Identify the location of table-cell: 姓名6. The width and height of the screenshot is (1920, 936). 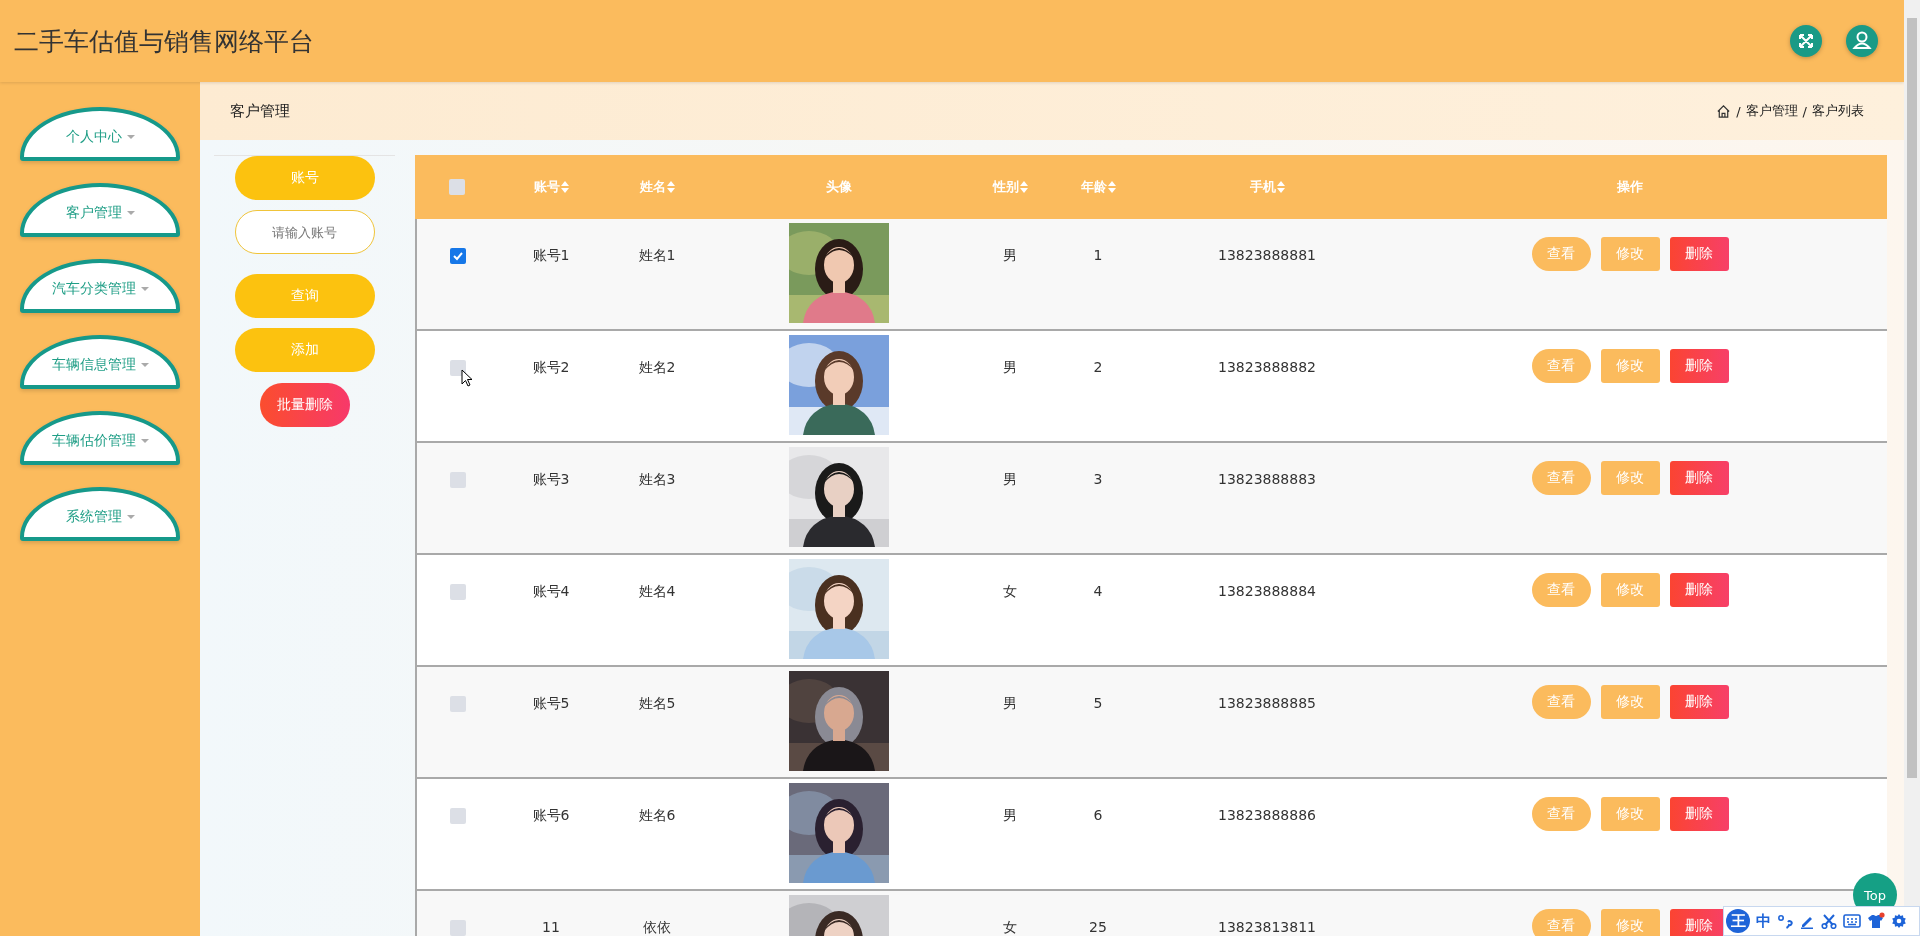
(657, 816).